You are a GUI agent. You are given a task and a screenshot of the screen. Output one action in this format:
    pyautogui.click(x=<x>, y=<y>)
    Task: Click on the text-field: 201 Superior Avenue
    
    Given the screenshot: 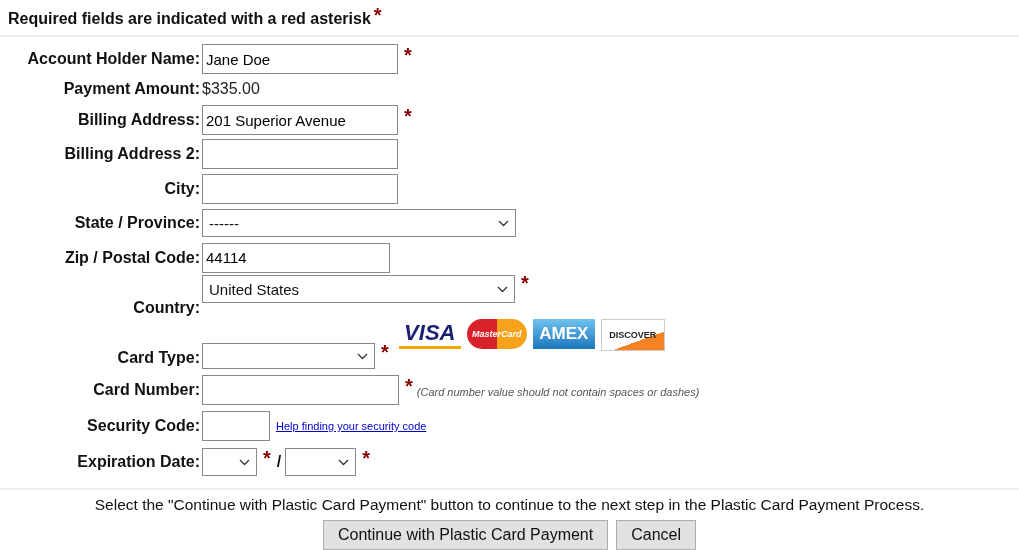 What is the action you would take?
    pyautogui.click(x=300, y=120)
    